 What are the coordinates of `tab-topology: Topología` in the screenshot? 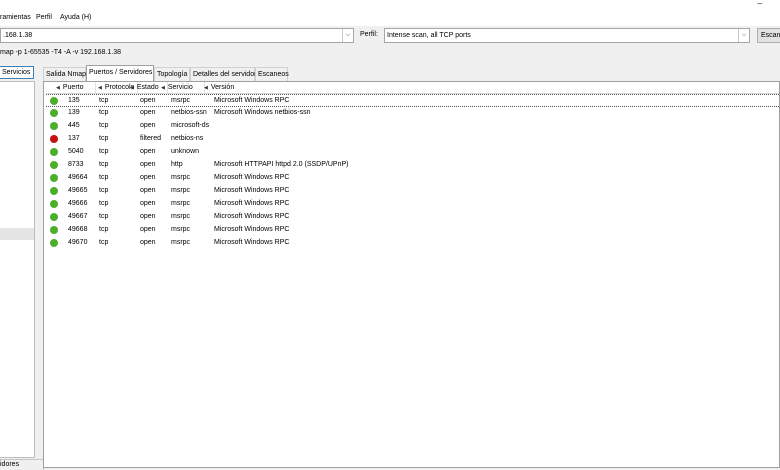 It's located at (172, 74).